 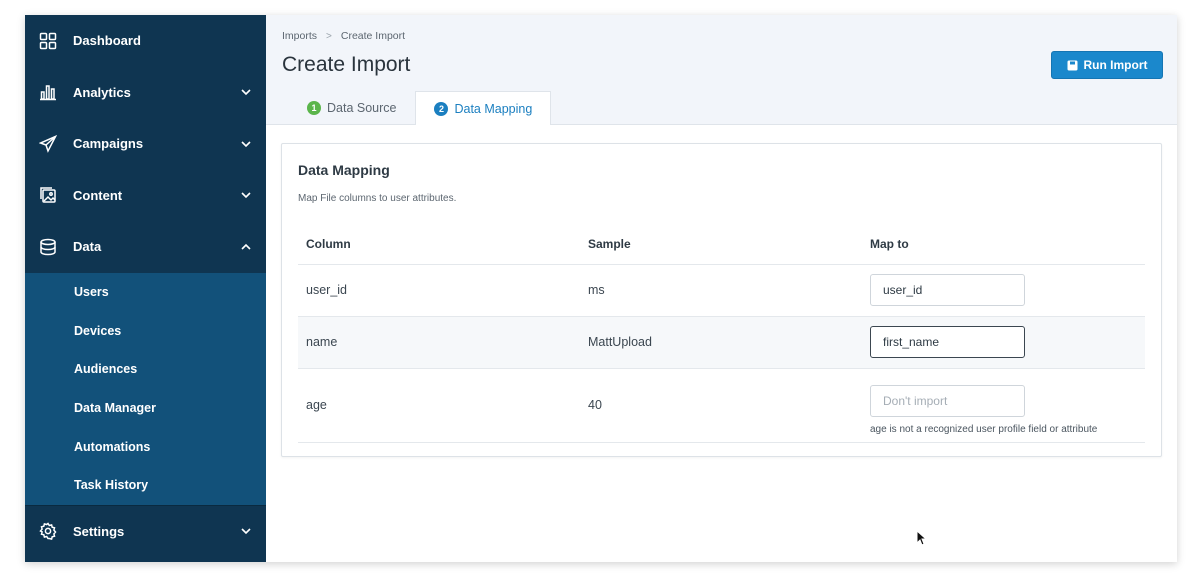 I want to click on sidebar-item-dashboard: Dashboard, so click(x=145, y=41).